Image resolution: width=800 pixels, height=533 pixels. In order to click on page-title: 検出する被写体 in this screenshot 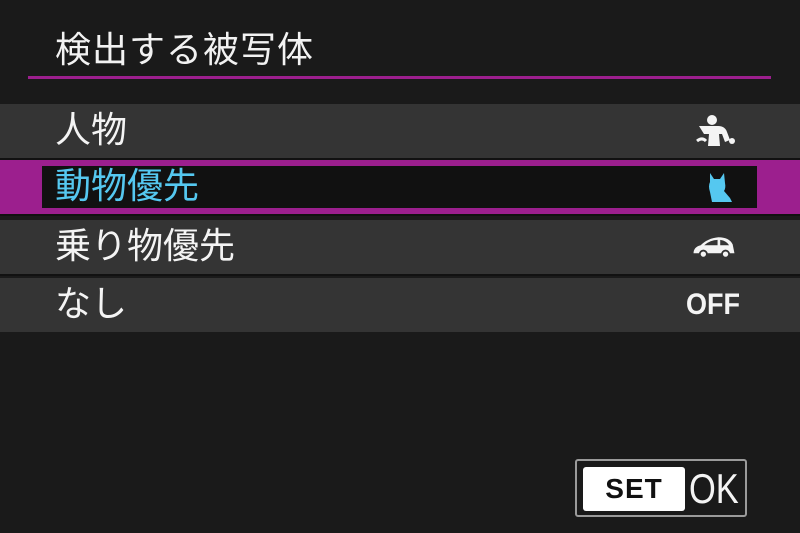, I will do `click(185, 50)`.